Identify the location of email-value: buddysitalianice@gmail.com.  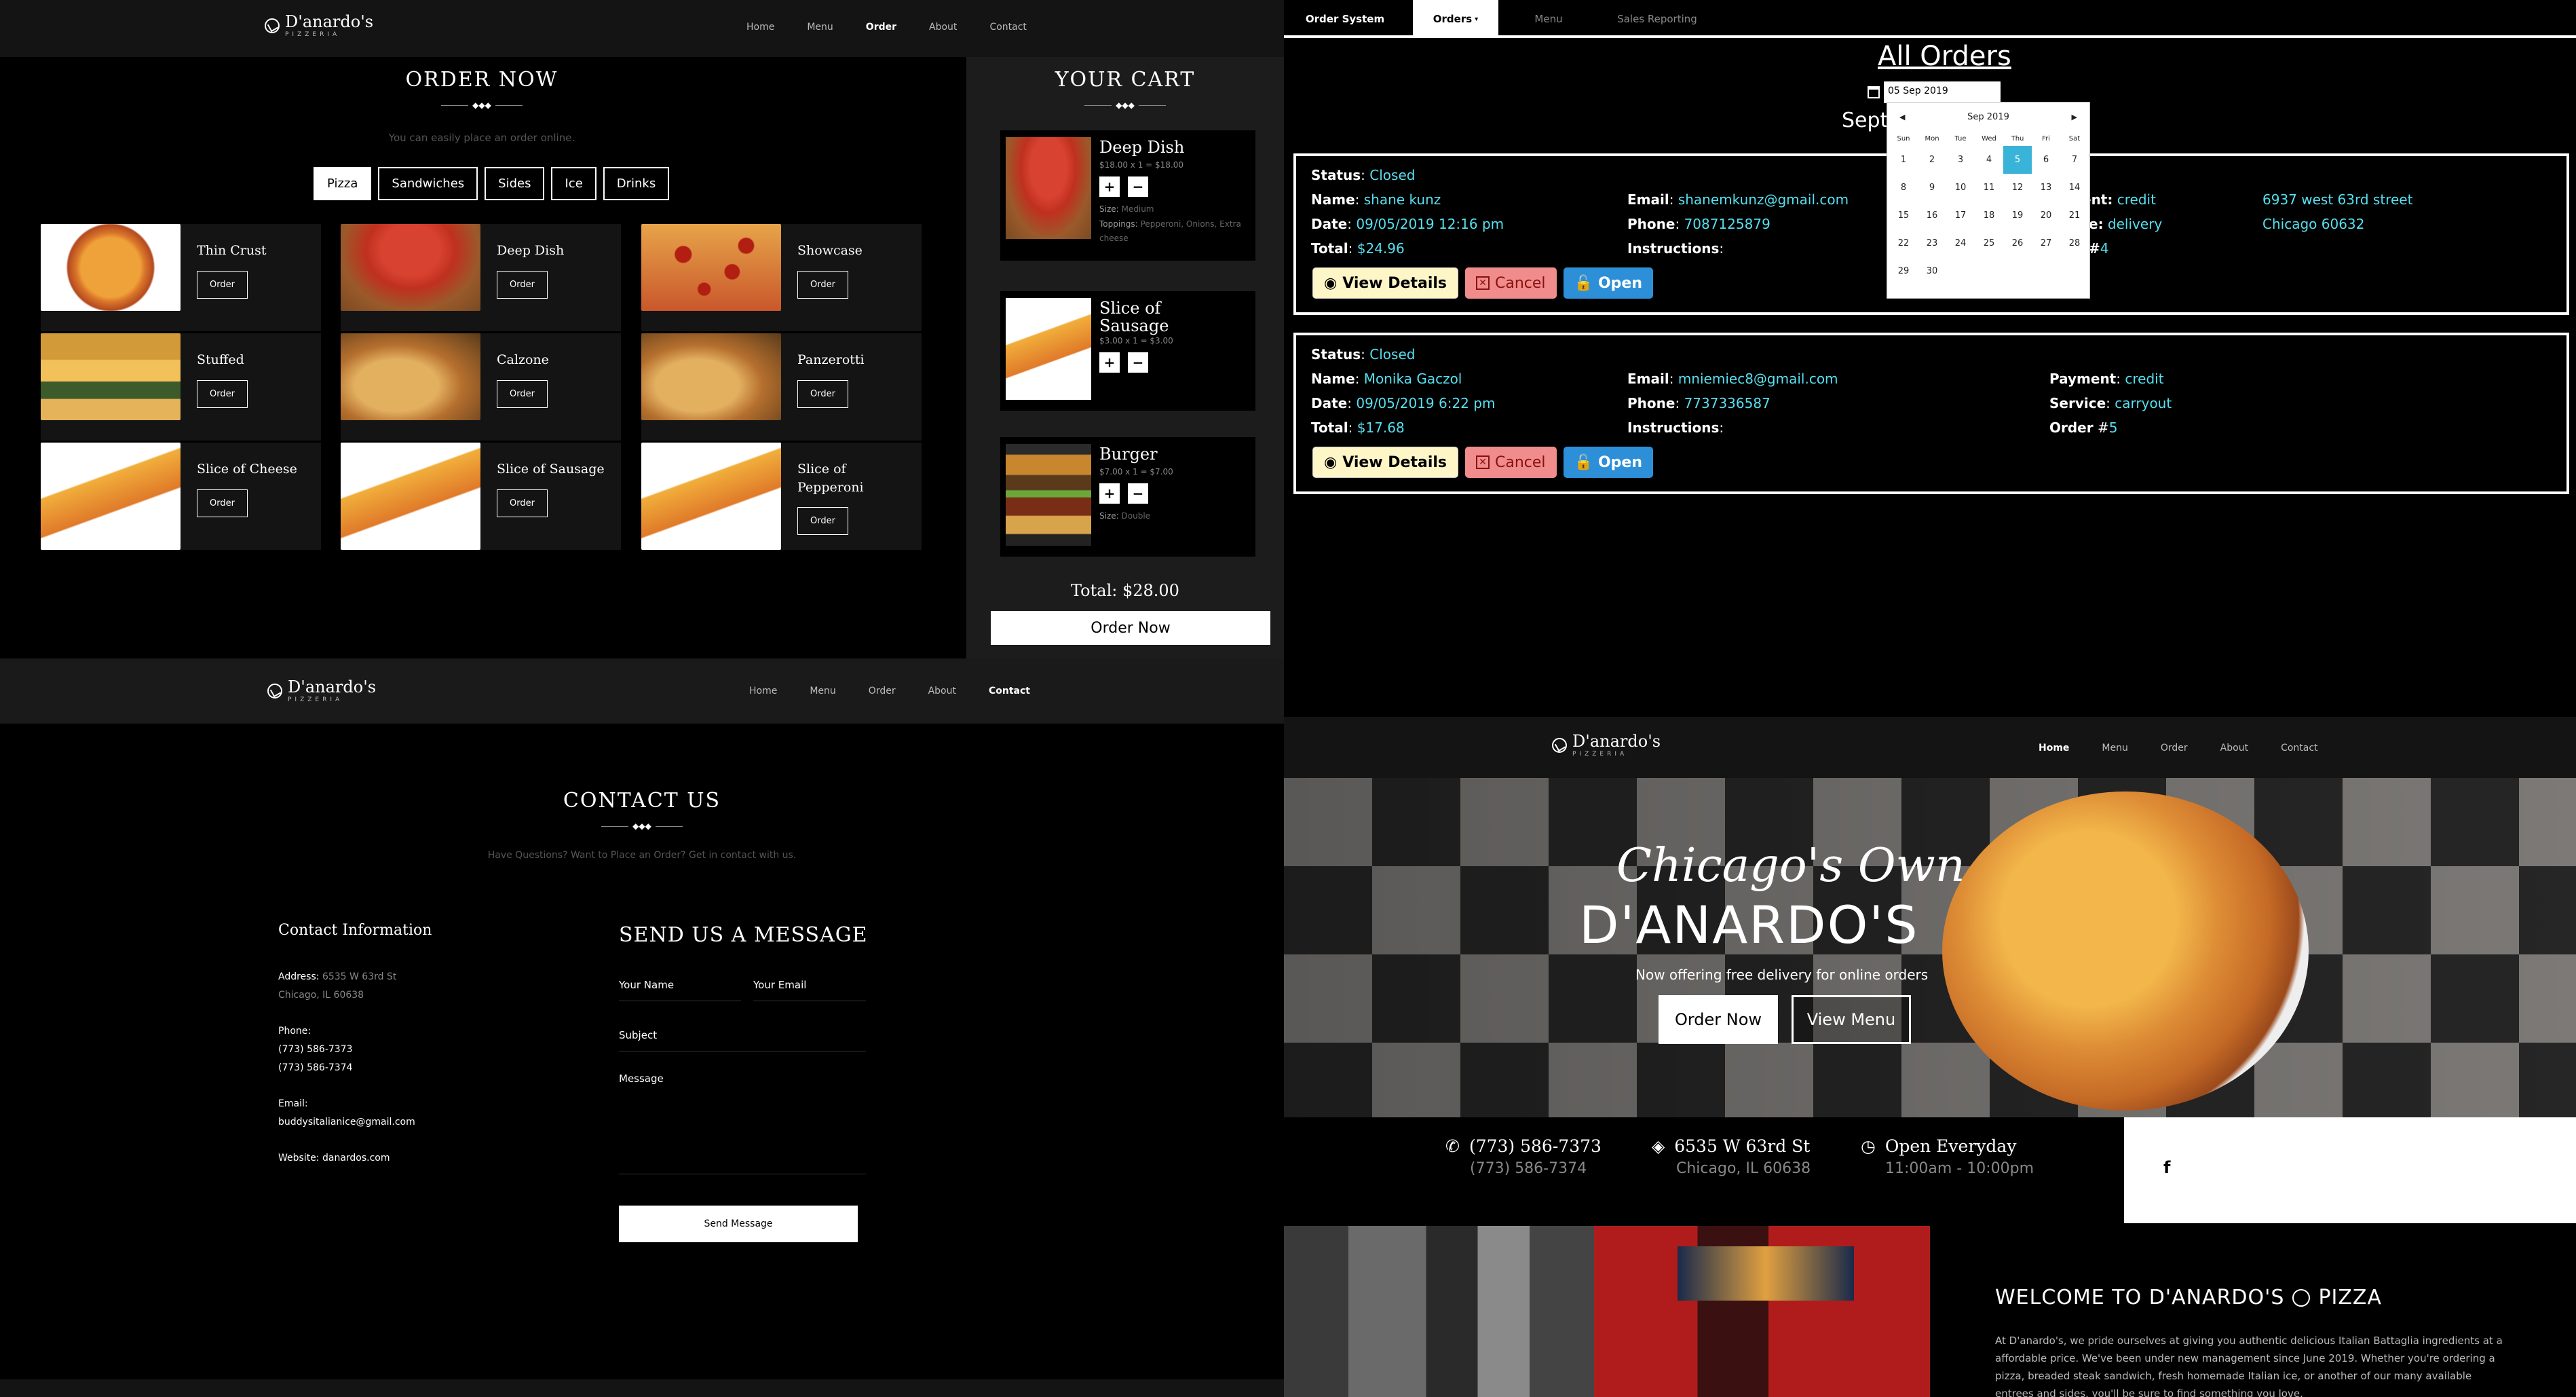
(346, 1122).